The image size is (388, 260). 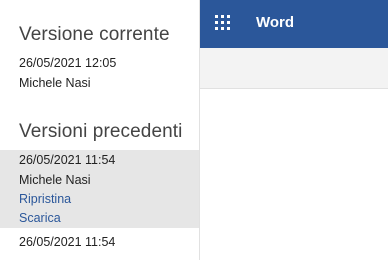 What do you see at coordinates (40, 218) in the screenshot?
I see `download-link: Scarica` at bounding box center [40, 218].